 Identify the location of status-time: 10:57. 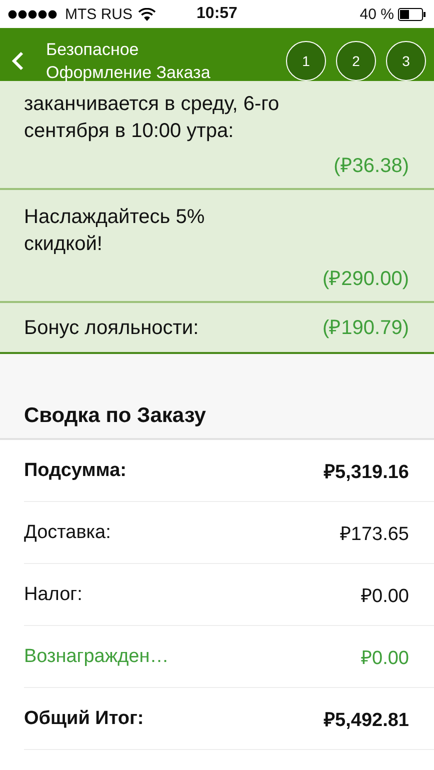
(217, 14).